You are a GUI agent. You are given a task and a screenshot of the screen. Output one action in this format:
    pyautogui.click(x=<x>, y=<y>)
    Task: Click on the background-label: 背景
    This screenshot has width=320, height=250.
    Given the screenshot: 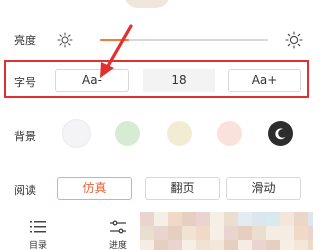 What is the action you would take?
    pyautogui.click(x=25, y=136)
    